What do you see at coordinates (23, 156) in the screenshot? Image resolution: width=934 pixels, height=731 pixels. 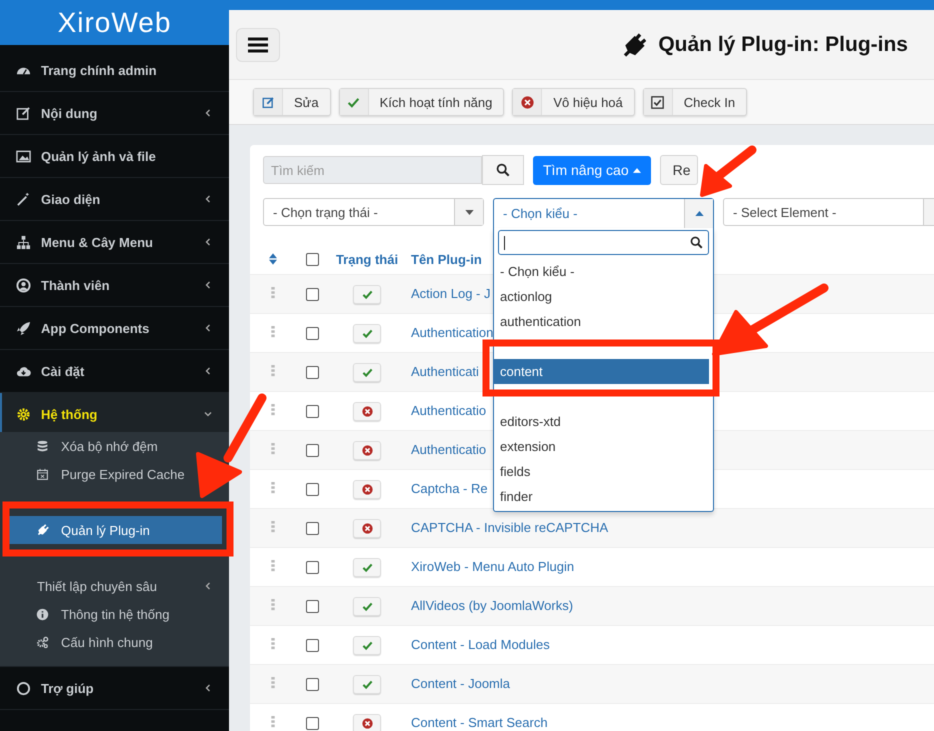 I see `image-icon` at bounding box center [23, 156].